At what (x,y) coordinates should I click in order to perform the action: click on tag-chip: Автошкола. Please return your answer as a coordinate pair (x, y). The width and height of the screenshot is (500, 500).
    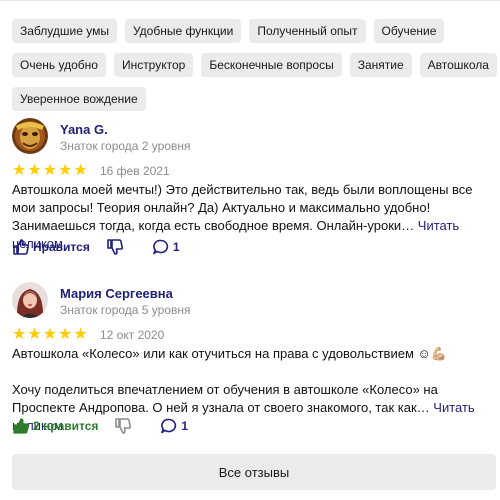
    Looking at the image, I should click on (458, 65).